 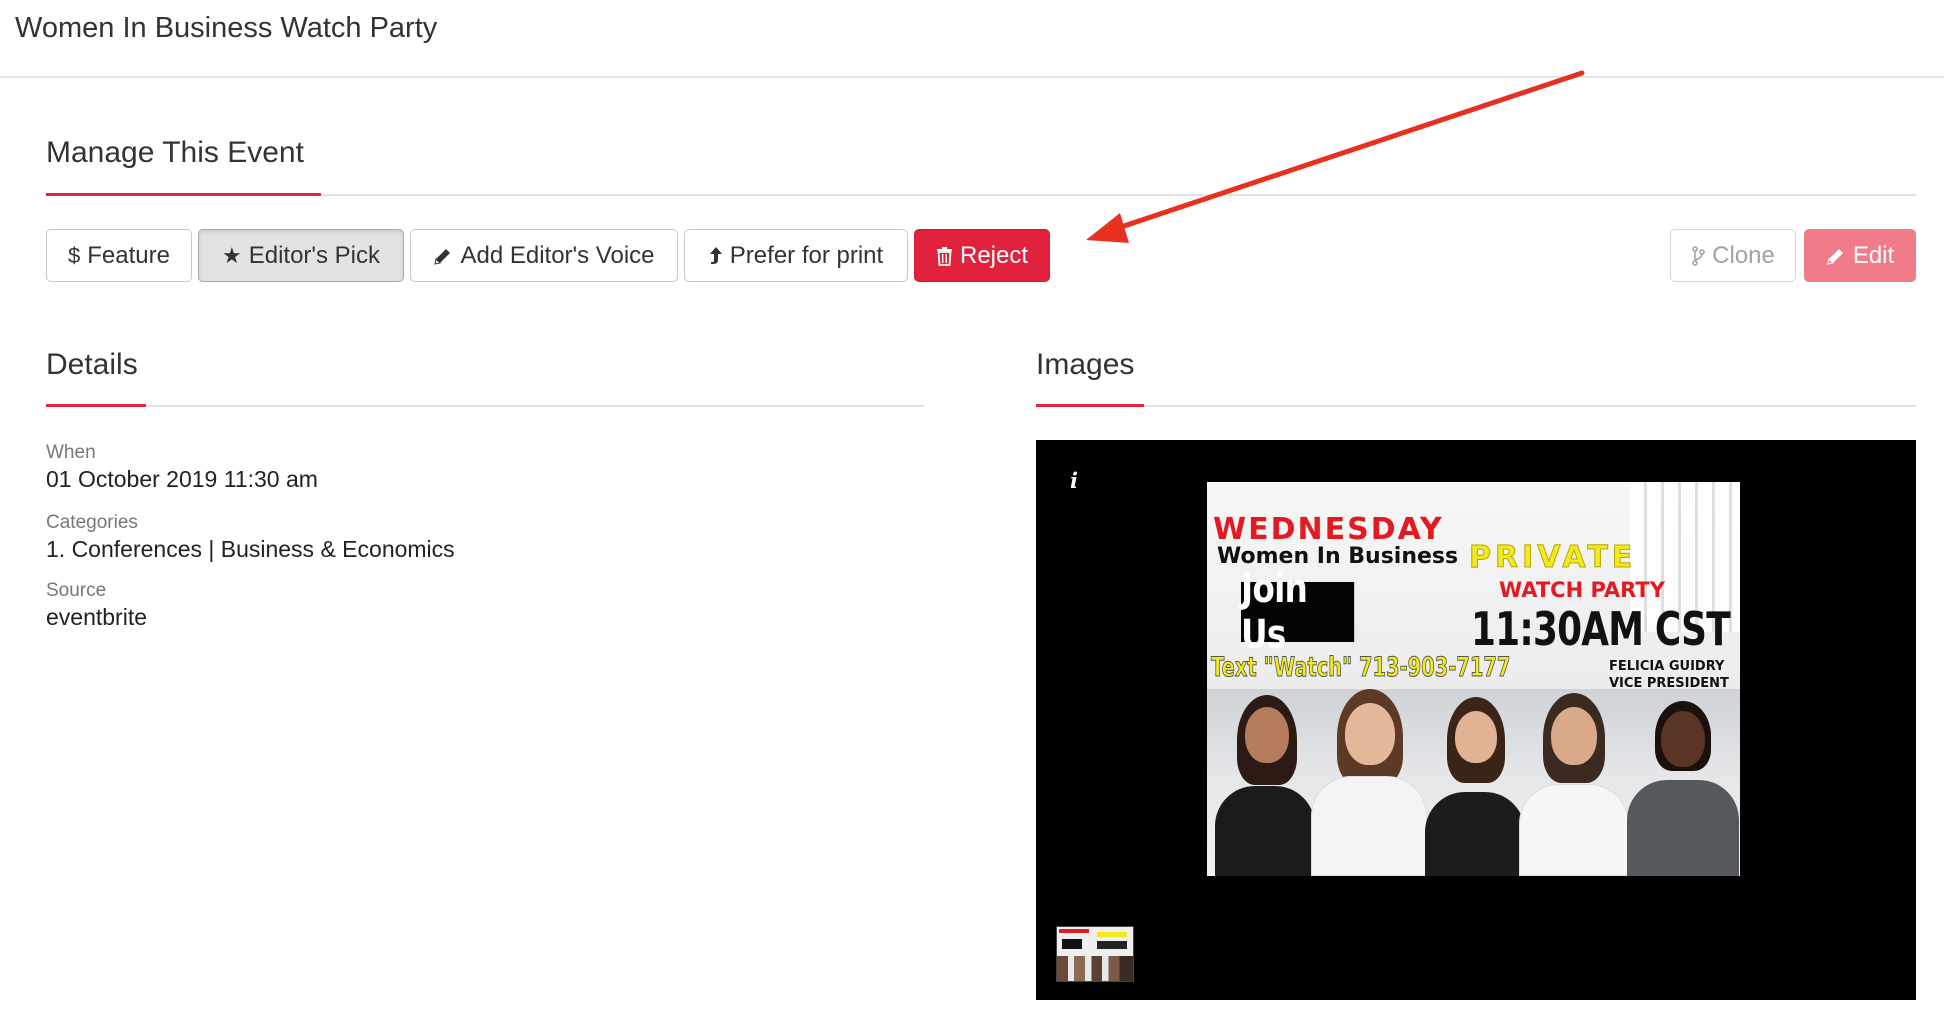 What do you see at coordinates (226, 28) in the screenshot?
I see `page-title: Women In Business Watch Party` at bounding box center [226, 28].